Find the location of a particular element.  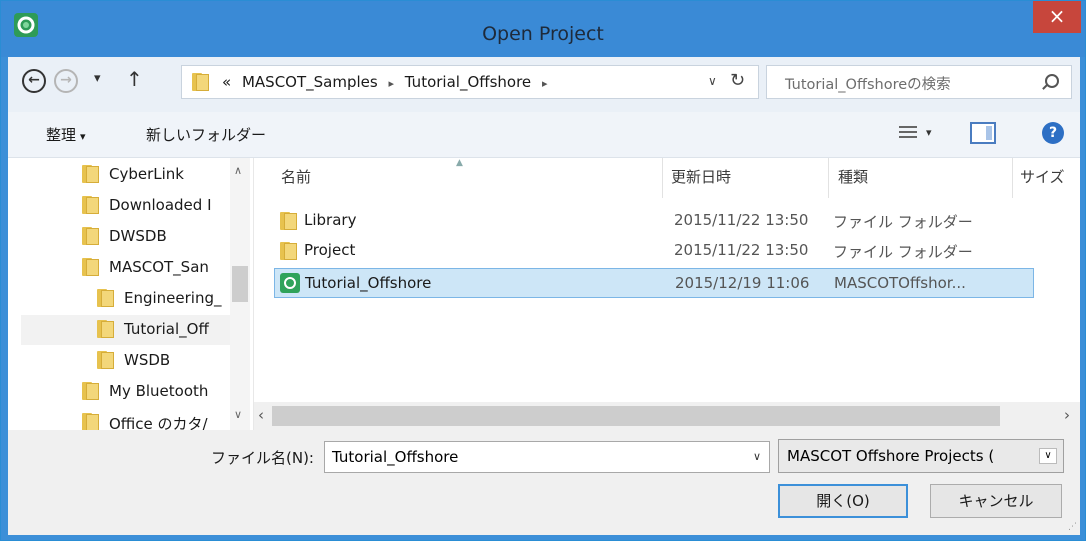

scroll-down-icon: ∨ is located at coordinates (238, 414).